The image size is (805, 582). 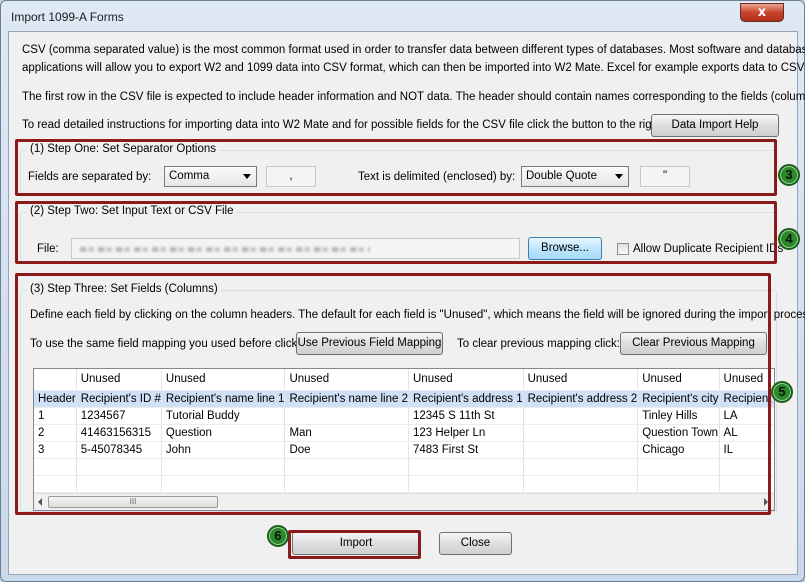 I want to click on title-bar: Import 1099-A Forms x, so click(x=402, y=16).